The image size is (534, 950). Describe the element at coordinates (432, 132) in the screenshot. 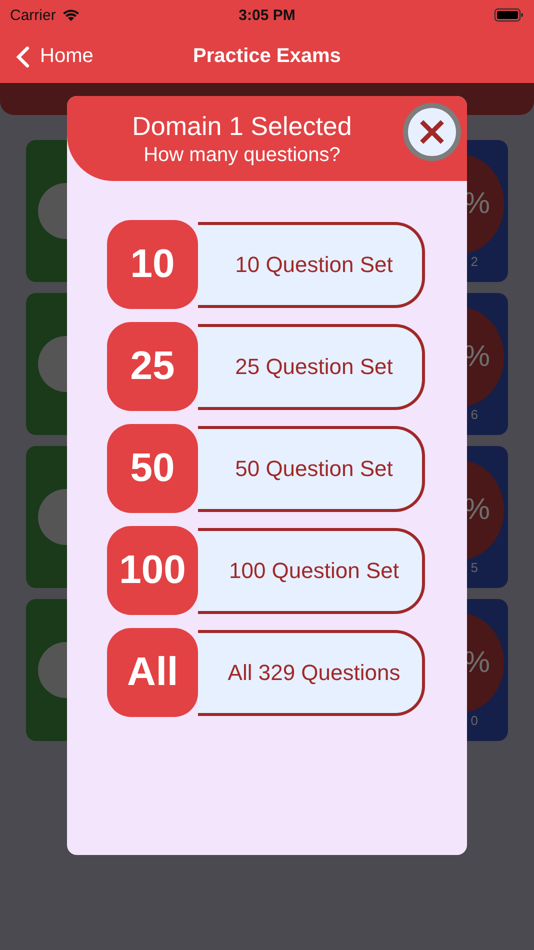

I see `close-icon` at that location.